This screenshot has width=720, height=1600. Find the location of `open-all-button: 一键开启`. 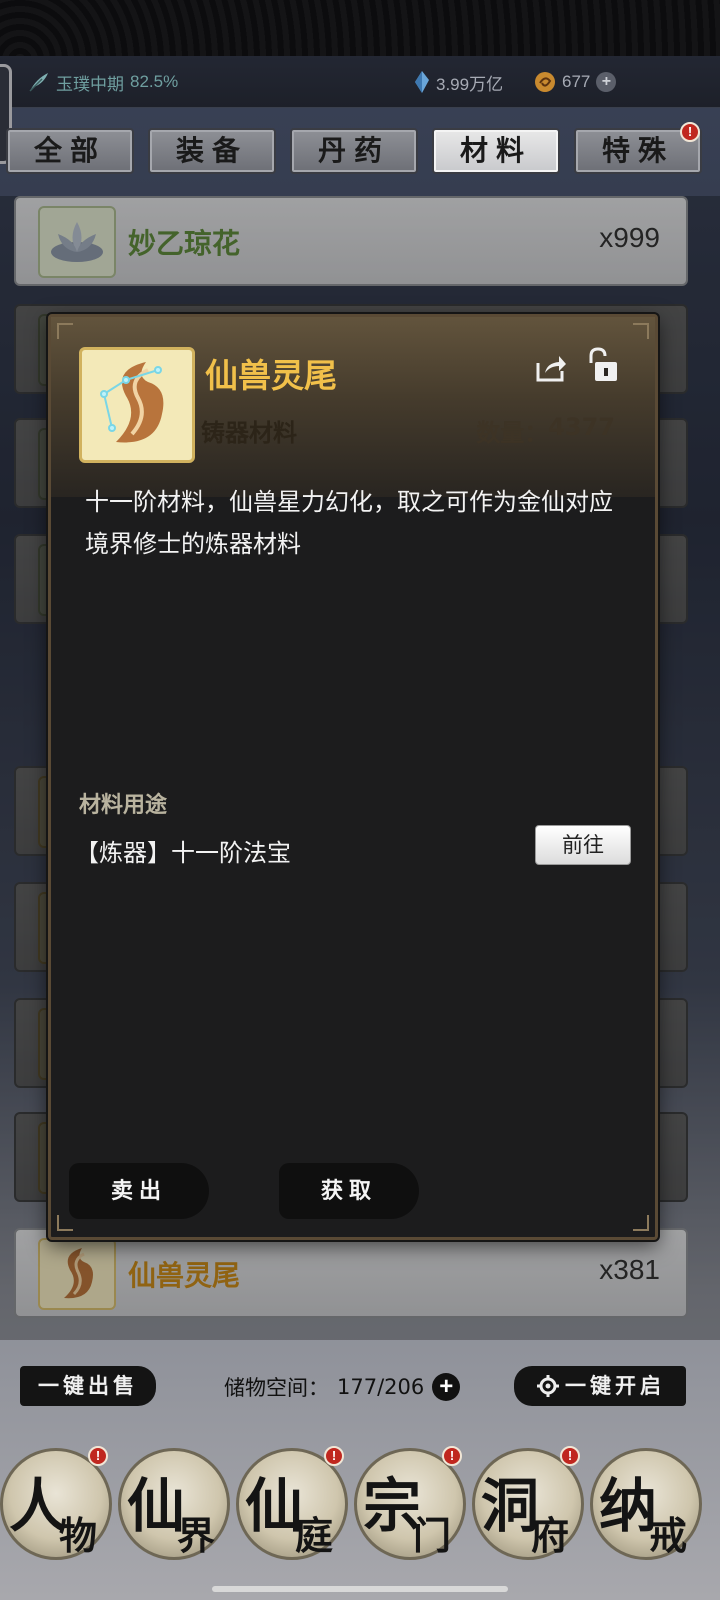

open-all-button: 一键开启 is located at coordinates (600, 1386).